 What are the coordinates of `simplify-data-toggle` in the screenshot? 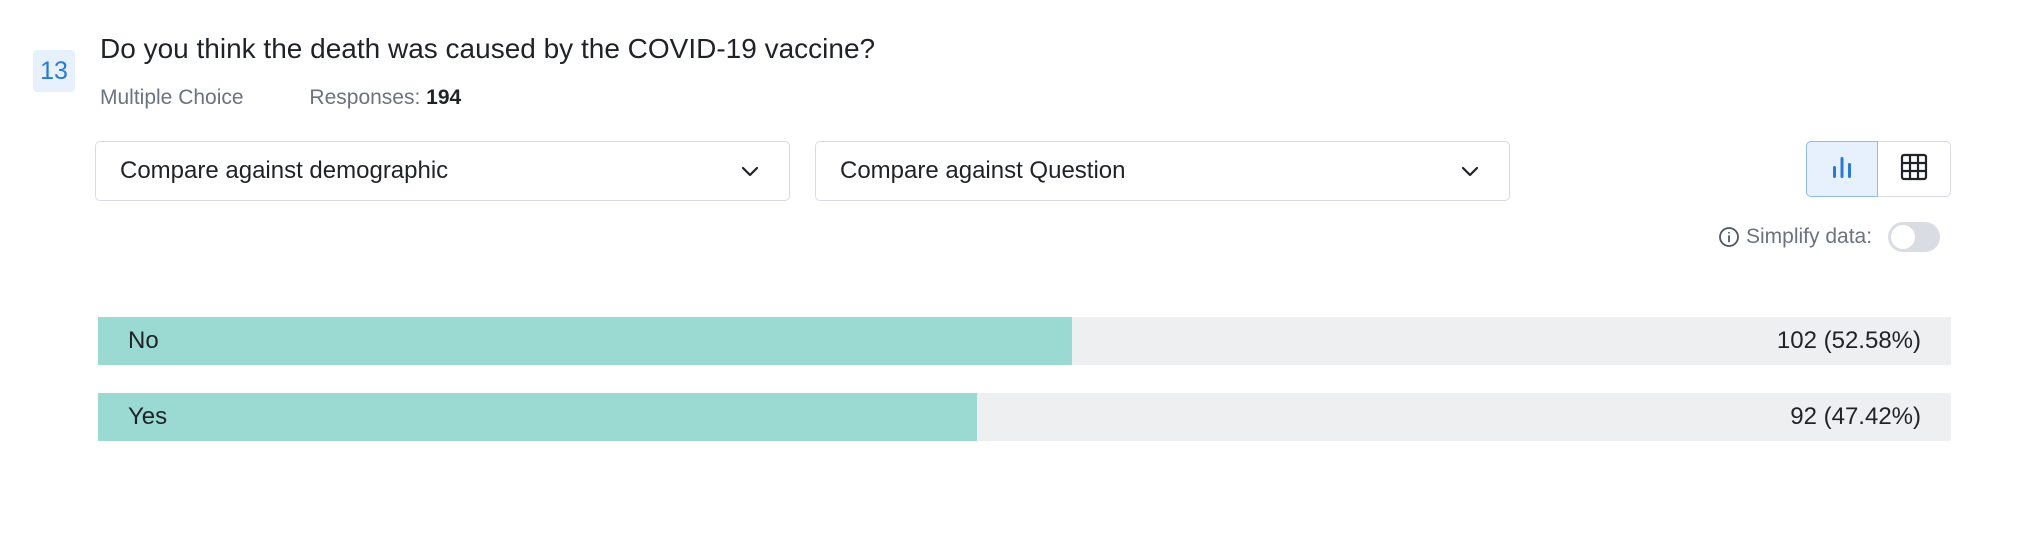 It's located at (1914, 237).